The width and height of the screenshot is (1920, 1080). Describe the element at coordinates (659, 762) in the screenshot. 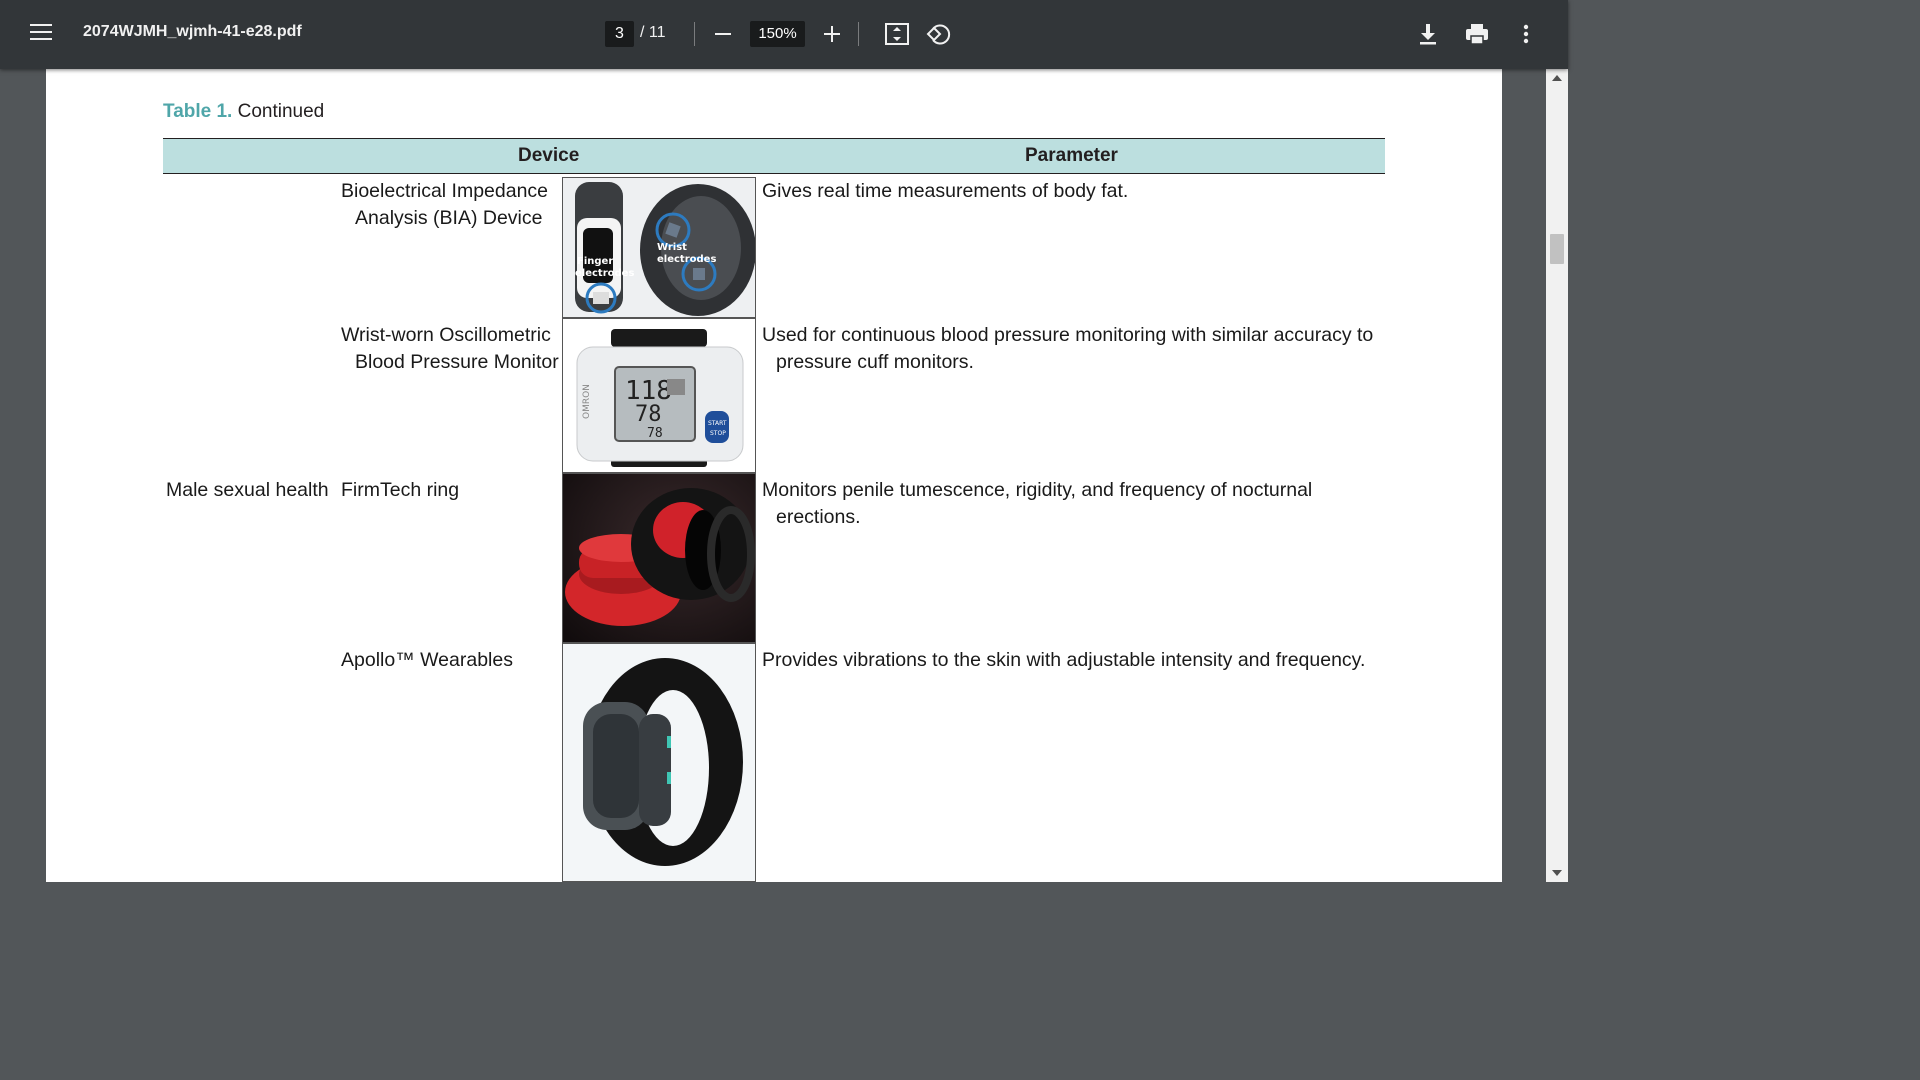

I see `apollo-wearable-image` at that location.